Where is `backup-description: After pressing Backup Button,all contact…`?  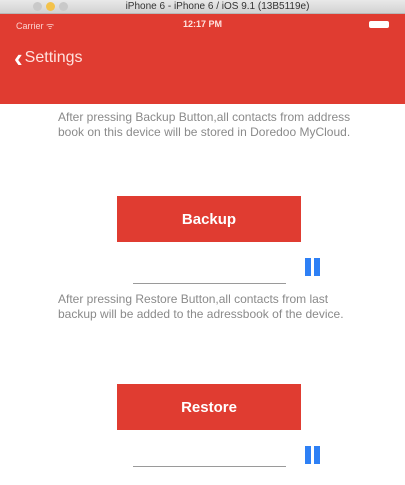 backup-description: After pressing Backup Button,all contact… is located at coordinates (204, 124).